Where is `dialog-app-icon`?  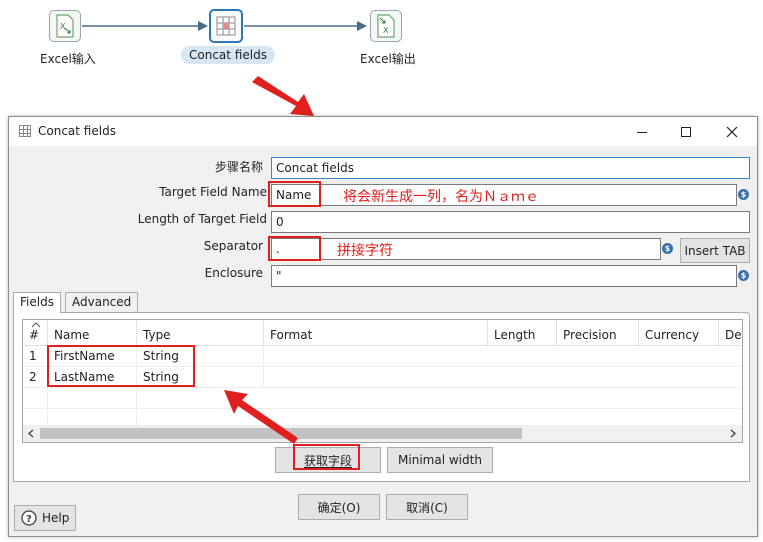
dialog-app-icon is located at coordinates (25, 131).